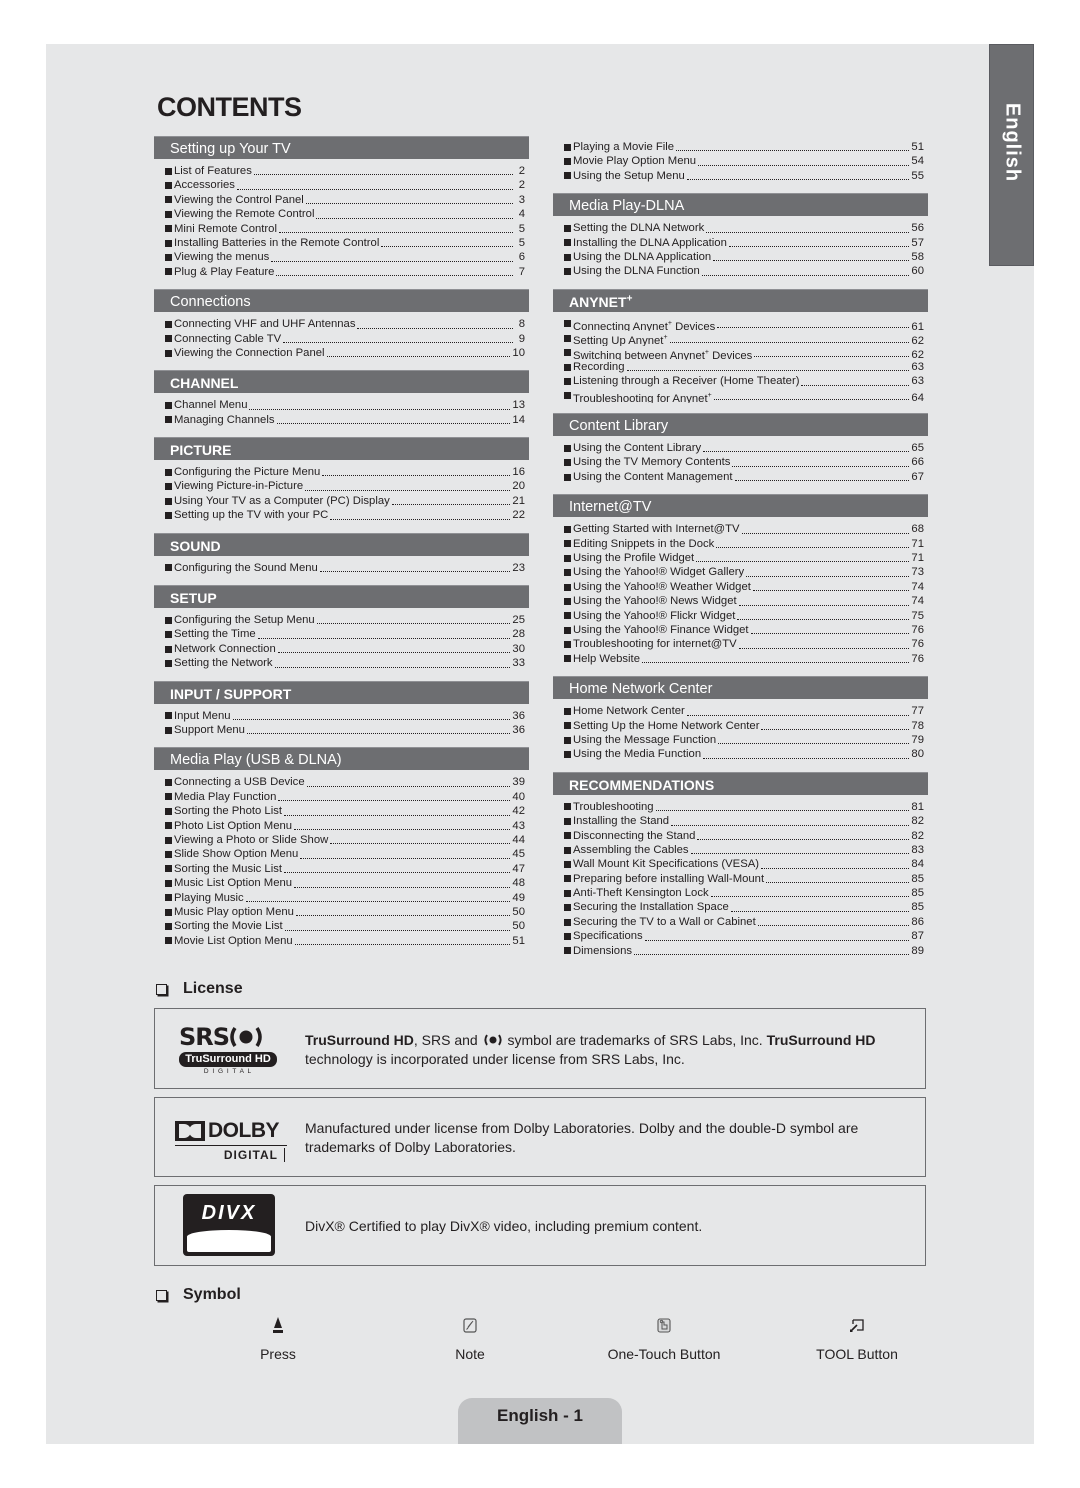  I want to click on toc-entry: Installing the Stand 82, so click(744, 821).